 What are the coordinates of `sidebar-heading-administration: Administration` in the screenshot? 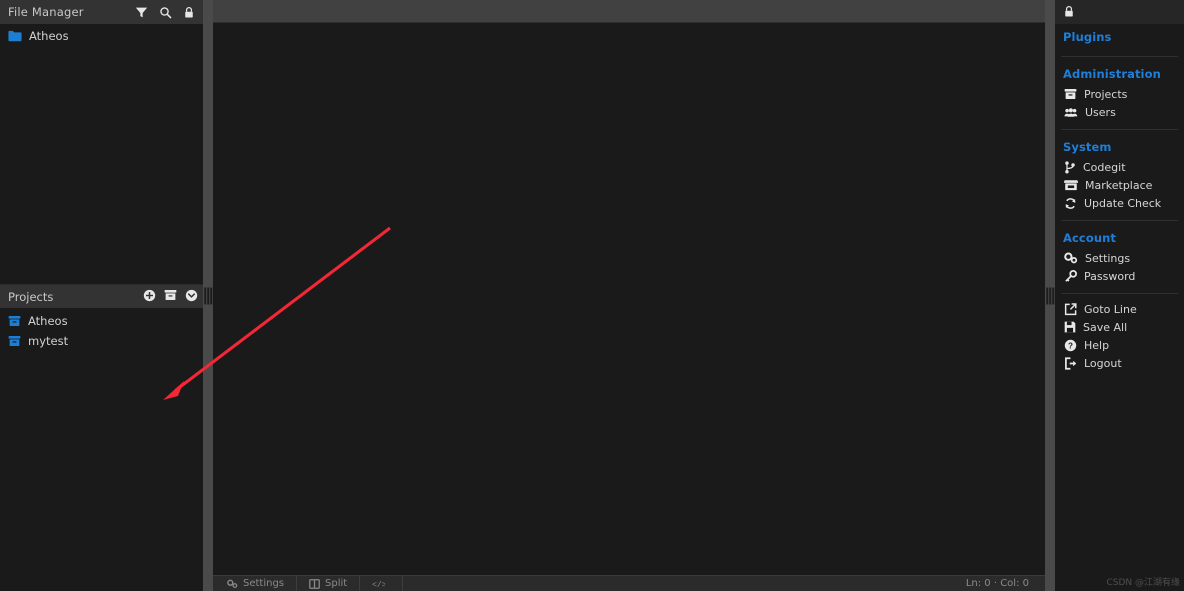 It's located at (1112, 74).